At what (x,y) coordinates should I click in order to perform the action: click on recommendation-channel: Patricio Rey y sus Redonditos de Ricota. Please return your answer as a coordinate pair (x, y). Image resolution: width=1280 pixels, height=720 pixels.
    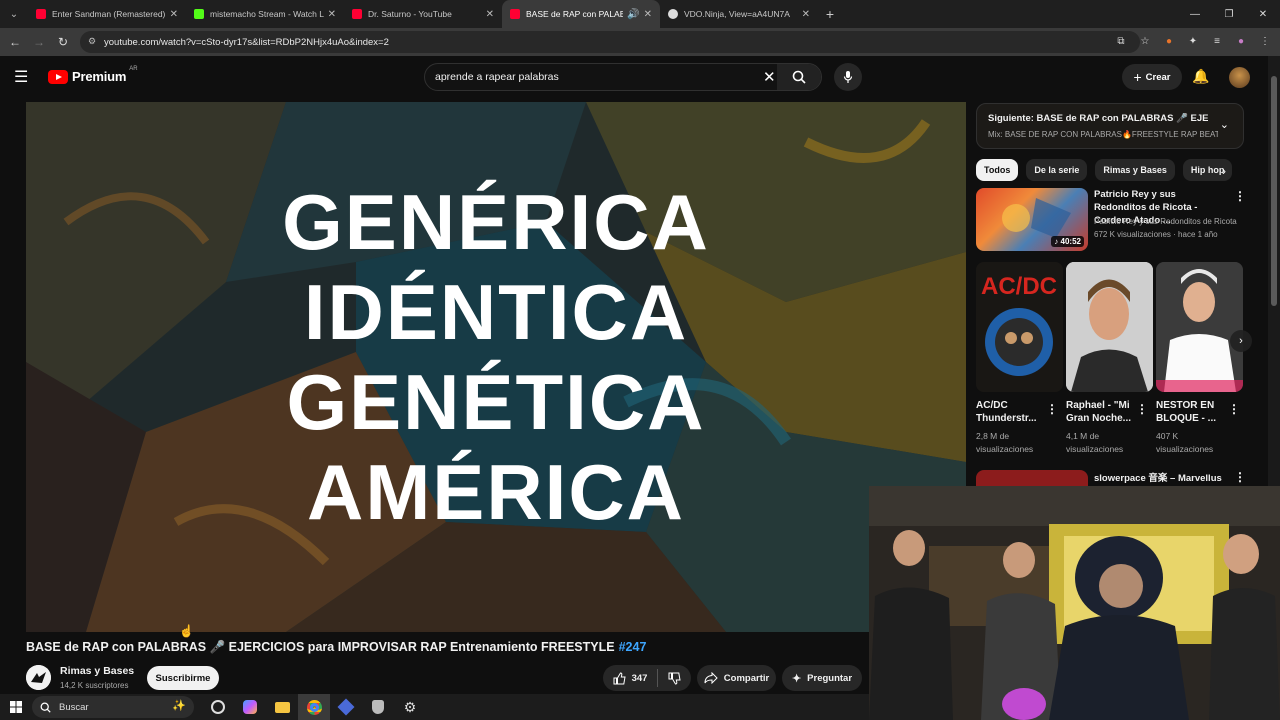
    Looking at the image, I should click on (1169, 221).